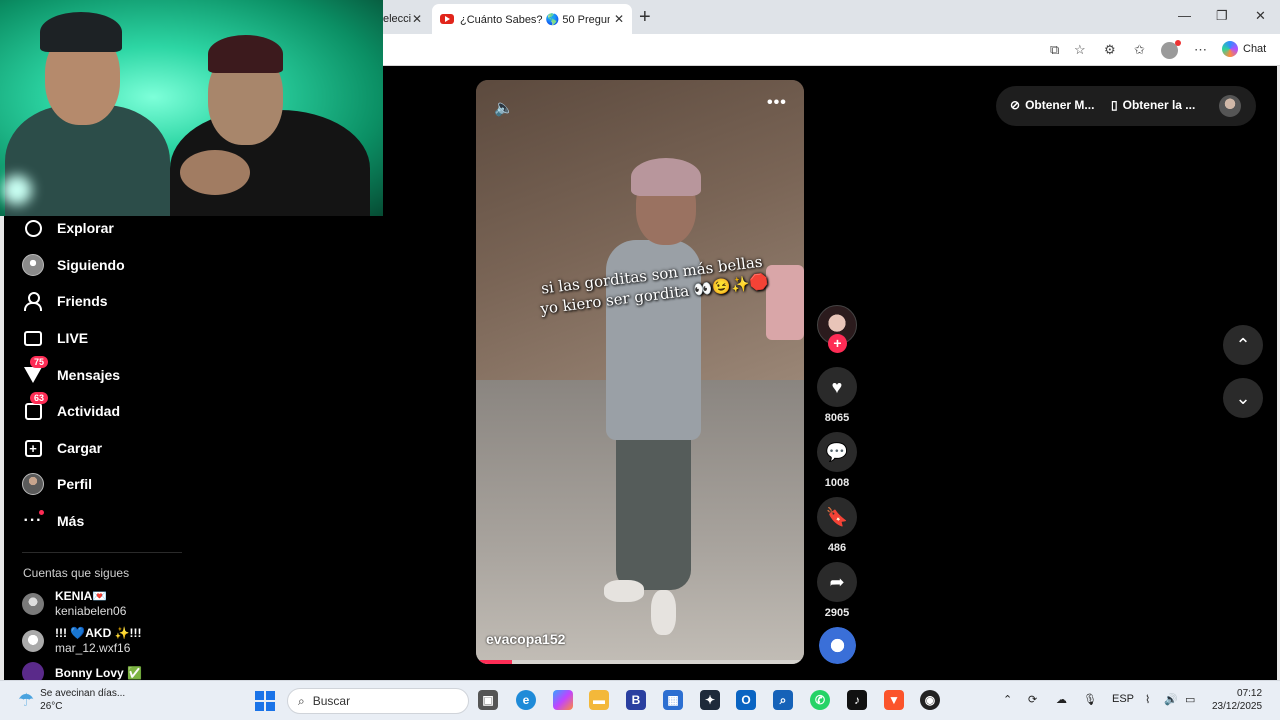 This screenshot has width=1280, height=720. What do you see at coordinates (1237, 700) in the screenshot?
I see `system-clock: 07:12 23/12/2025` at bounding box center [1237, 700].